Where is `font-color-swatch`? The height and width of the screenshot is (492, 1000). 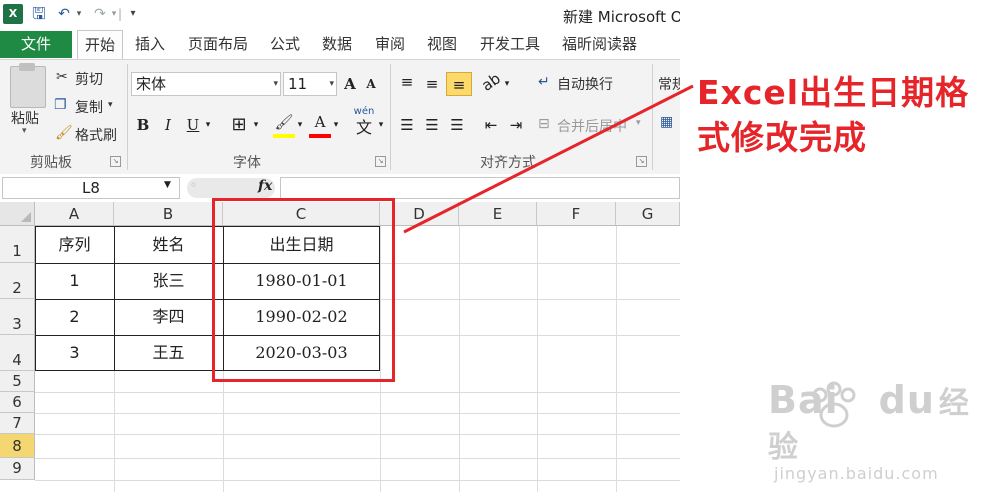 font-color-swatch is located at coordinates (320, 136).